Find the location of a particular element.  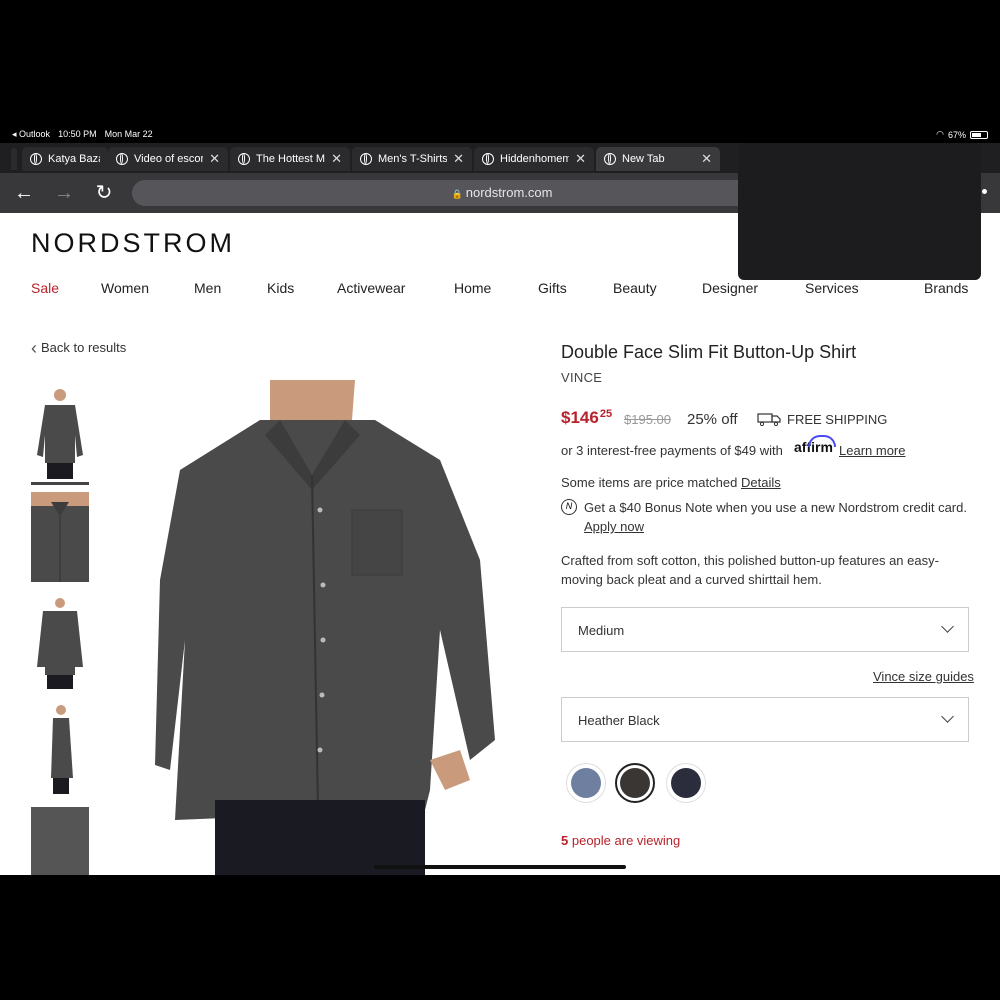

status-bar: ◂ Outlook 10:50 PM Mon Mar 22 ◠ 67% is located at coordinates (500, 134).